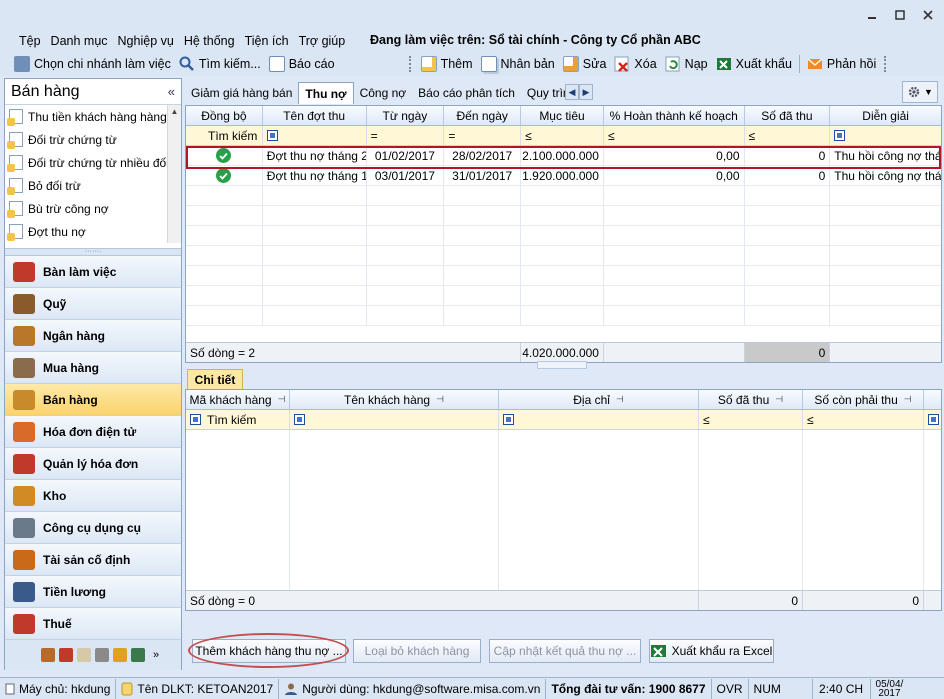 The width and height of the screenshot is (944, 699). What do you see at coordinates (93, 560) in the screenshot?
I see `module-nav-item: Tài sản cố định` at bounding box center [93, 560].